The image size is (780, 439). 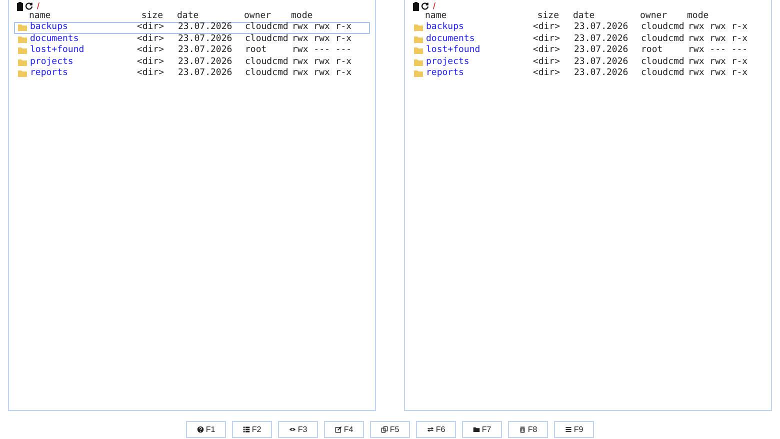 I want to click on help-icon, so click(x=200, y=429).